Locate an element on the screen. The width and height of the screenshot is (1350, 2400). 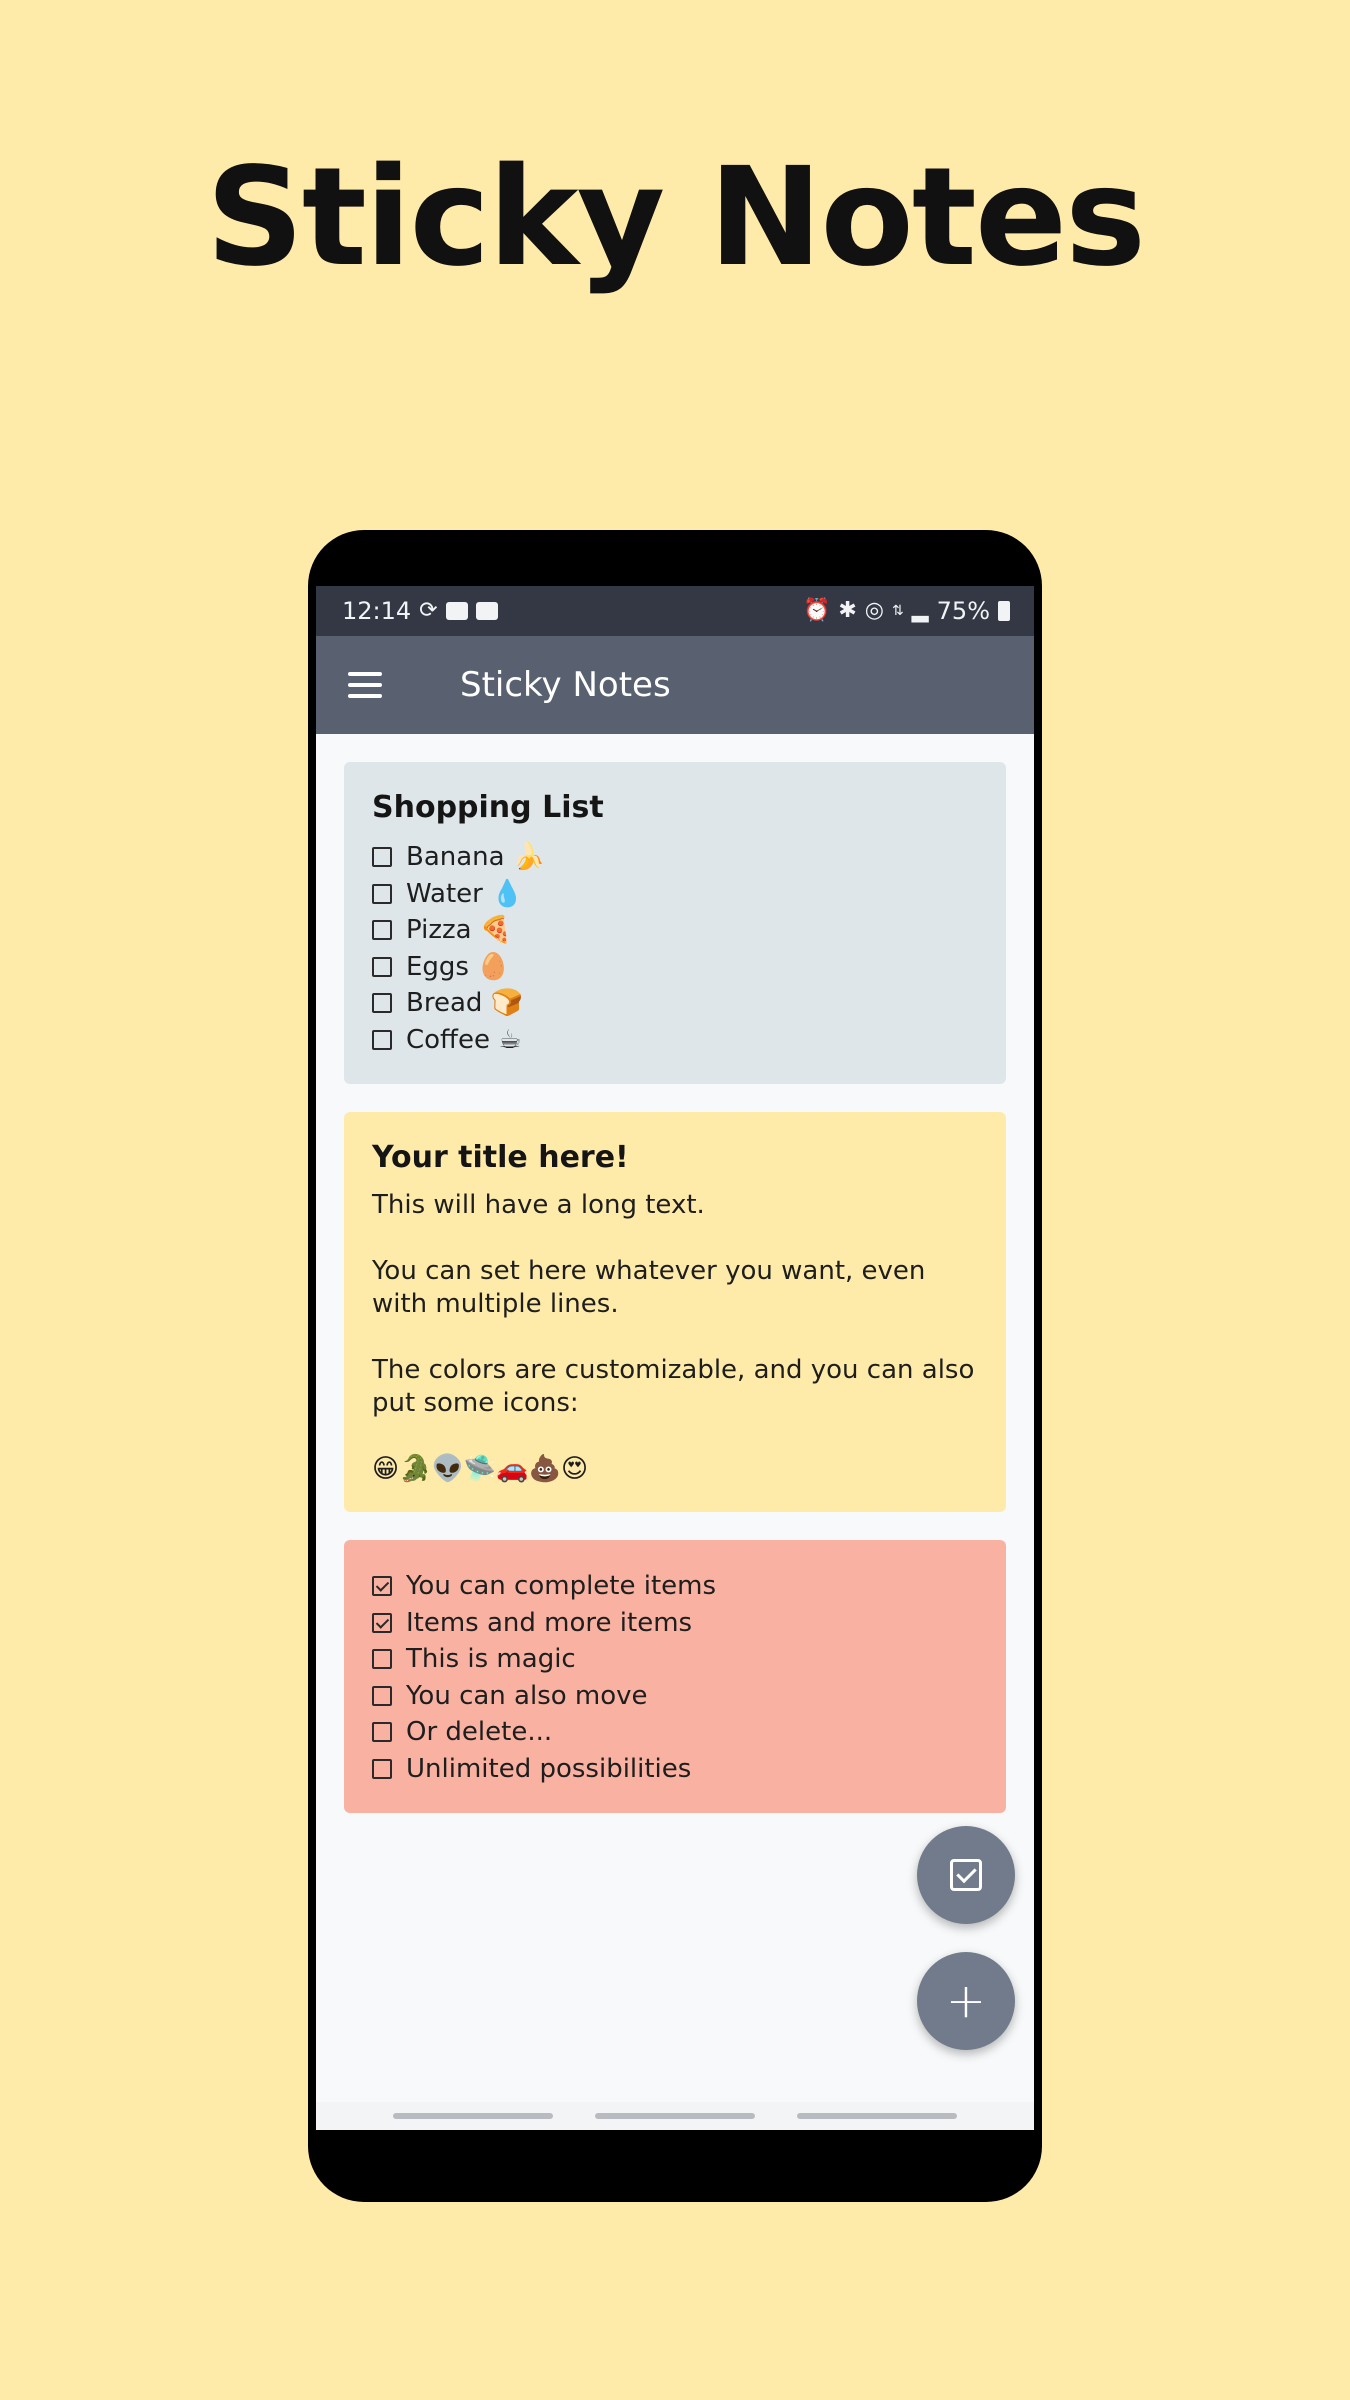
signal-icon: ▂ is located at coordinates (920, 610).